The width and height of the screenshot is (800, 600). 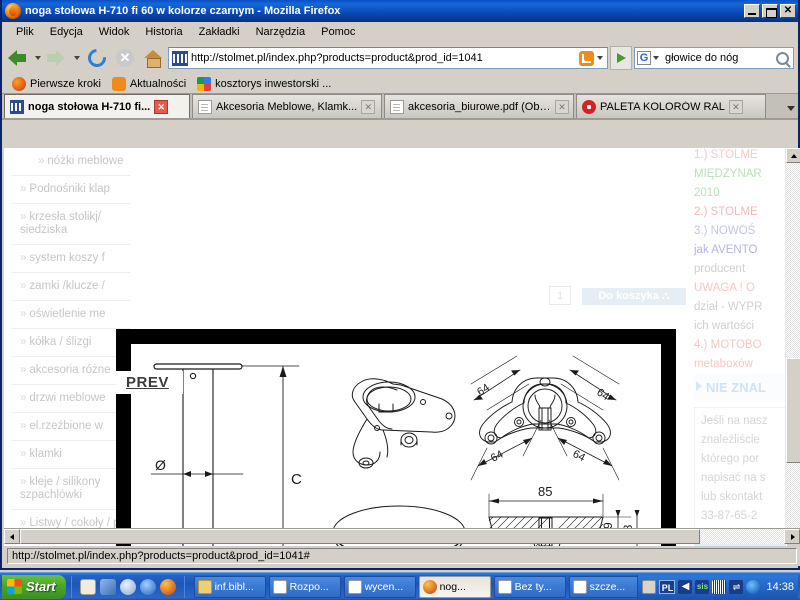 I want to click on keyboard-icon, so click(x=719, y=586).